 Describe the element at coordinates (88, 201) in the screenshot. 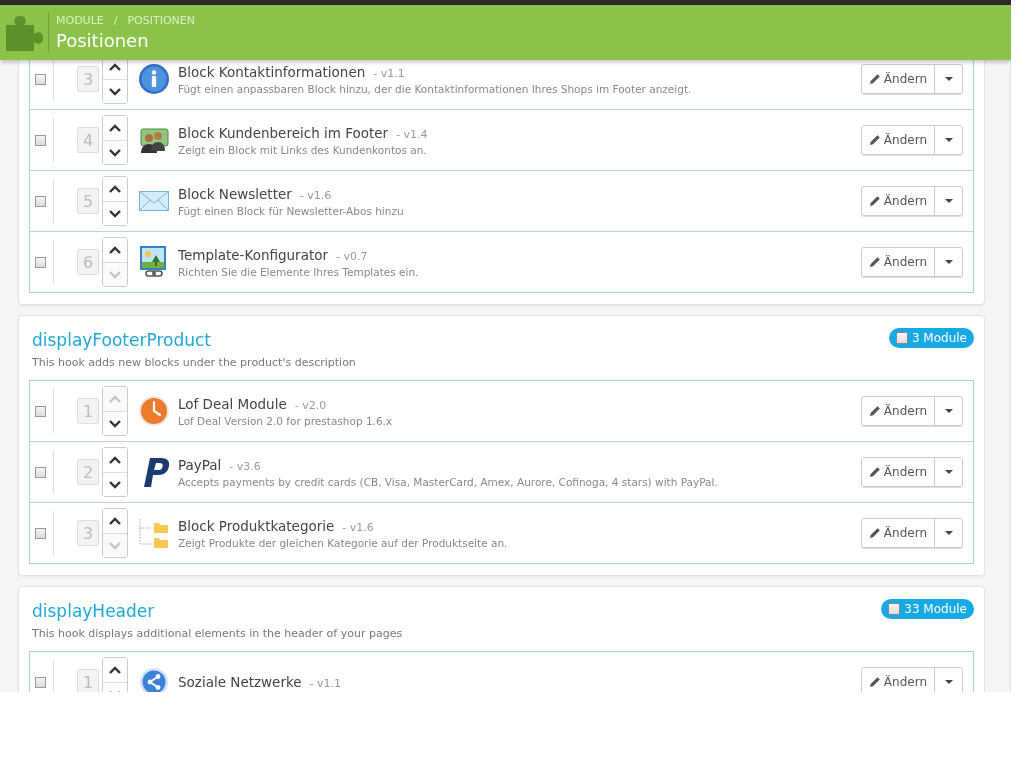

I see `position-number: 5` at that location.